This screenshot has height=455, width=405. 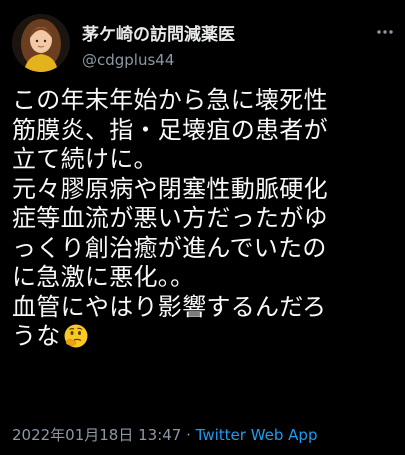 What do you see at coordinates (257, 435) in the screenshot?
I see `source-link: Twitter Web App` at bounding box center [257, 435].